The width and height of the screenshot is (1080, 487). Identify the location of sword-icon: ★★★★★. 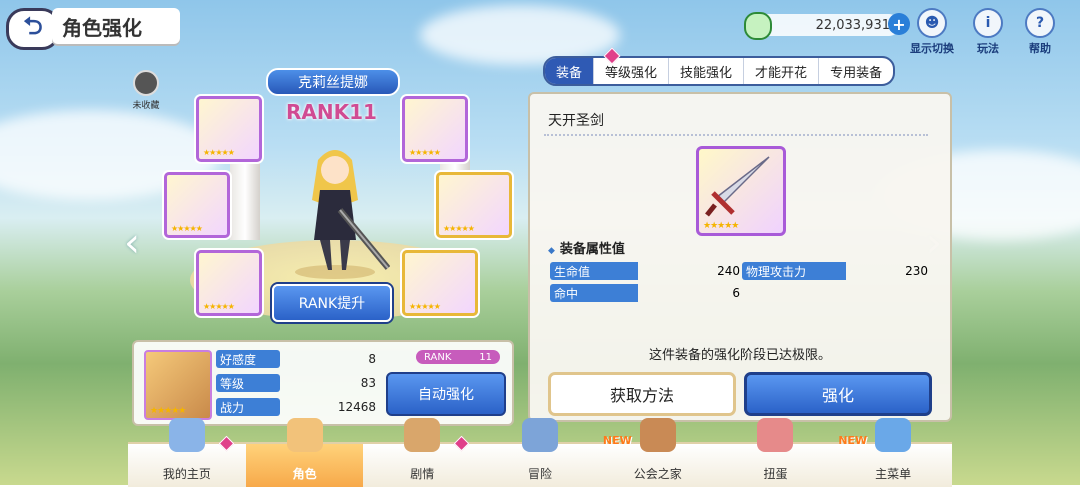
(741, 191).